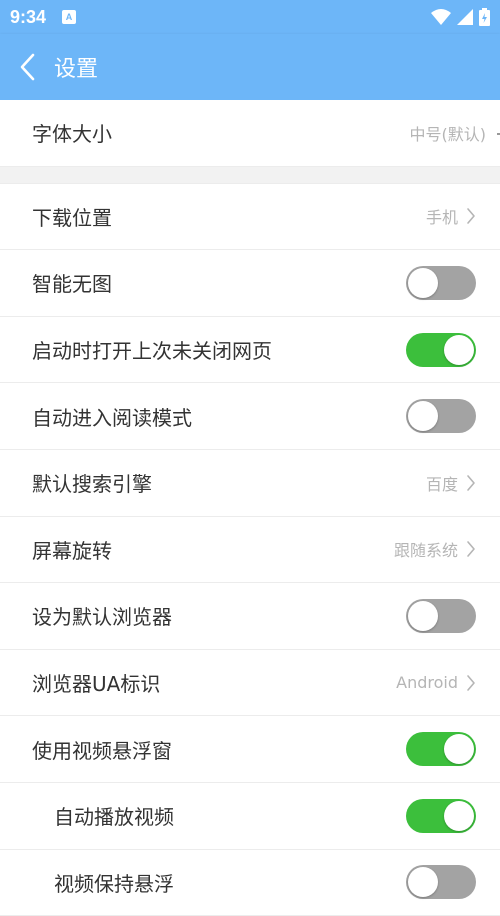 This screenshot has width=500, height=916. I want to click on status-time: 9:34, so click(28, 16).